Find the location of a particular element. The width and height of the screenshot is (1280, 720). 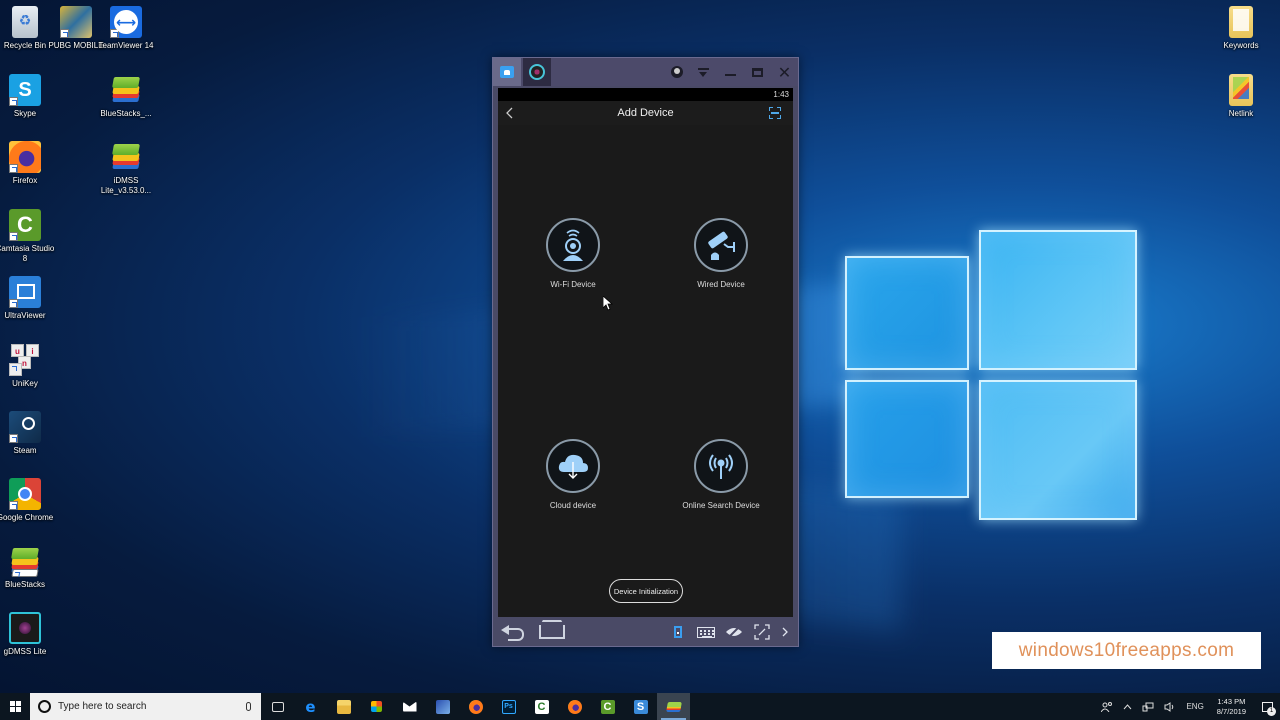

scan-qr-button is located at coordinates (775, 113).